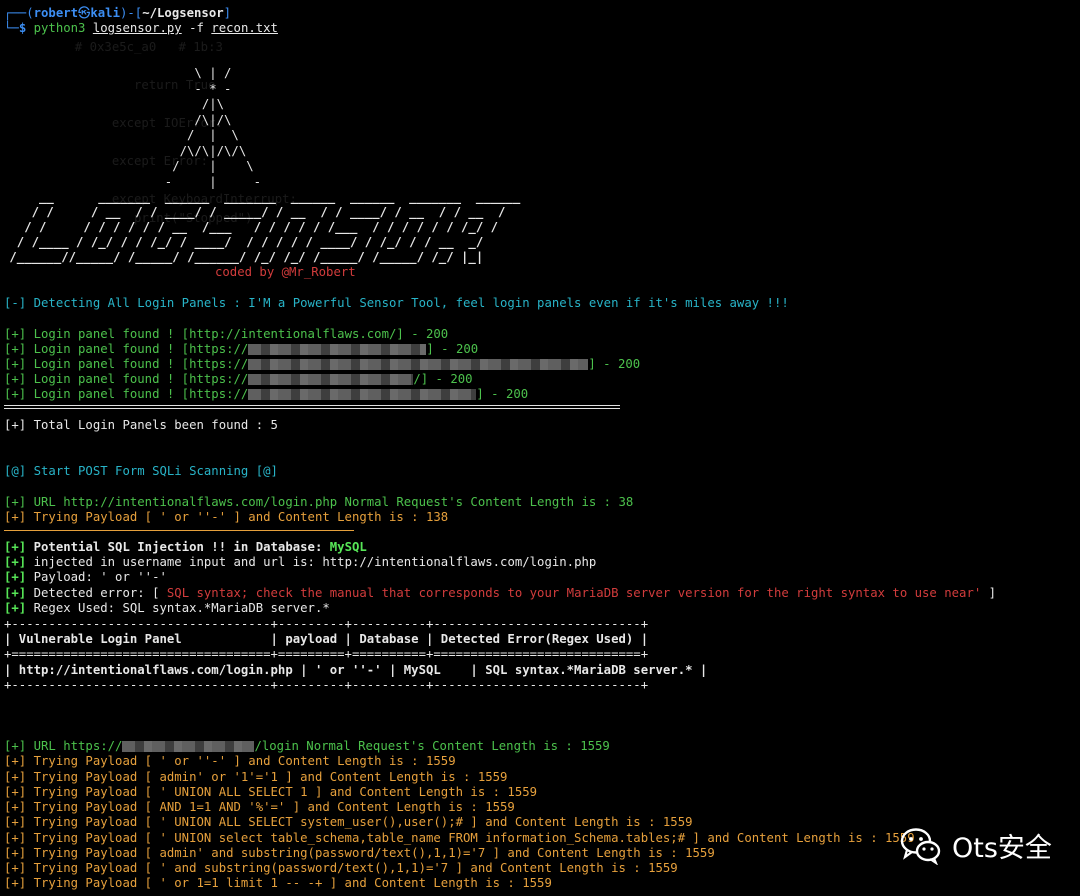  Describe the element at coordinates (196, 28) in the screenshot. I see `command-flag: -f` at that location.